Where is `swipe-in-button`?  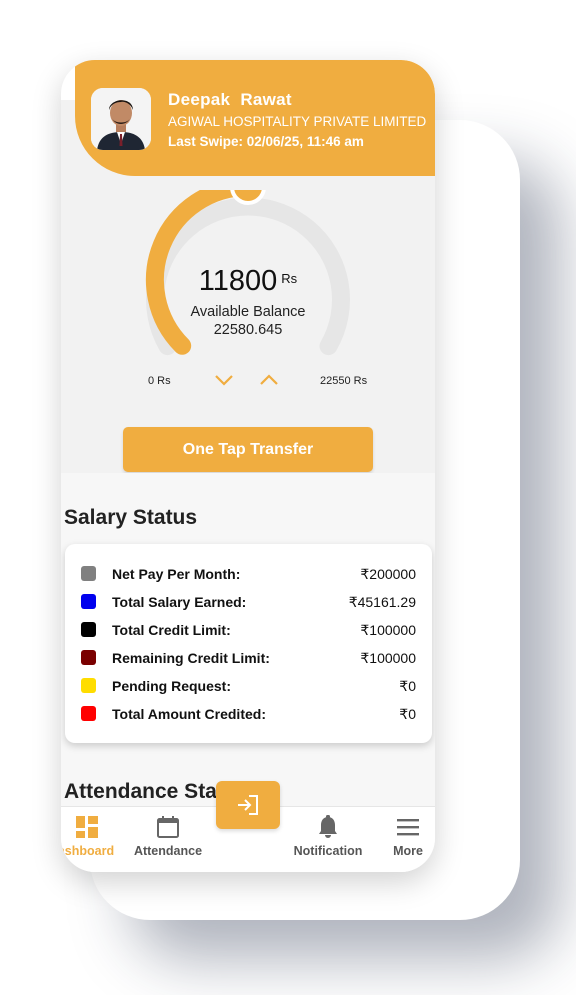 swipe-in-button is located at coordinates (248, 805).